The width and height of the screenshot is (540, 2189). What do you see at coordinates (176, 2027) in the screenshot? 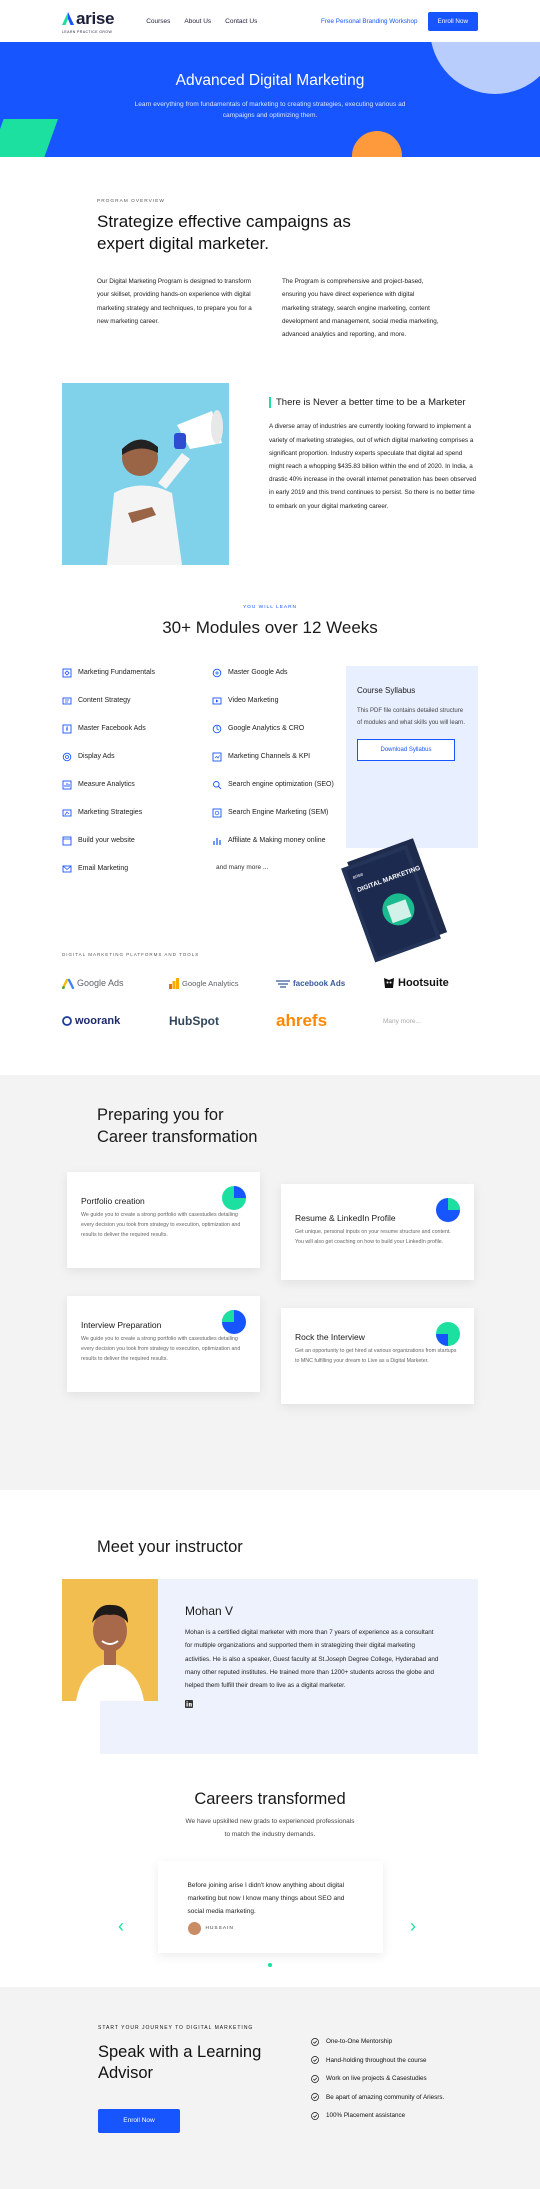
I see `cta-eyebrow: START YOUR JOURNEY TO DIGITAL MARKETING` at bounding box center [176, 2027].